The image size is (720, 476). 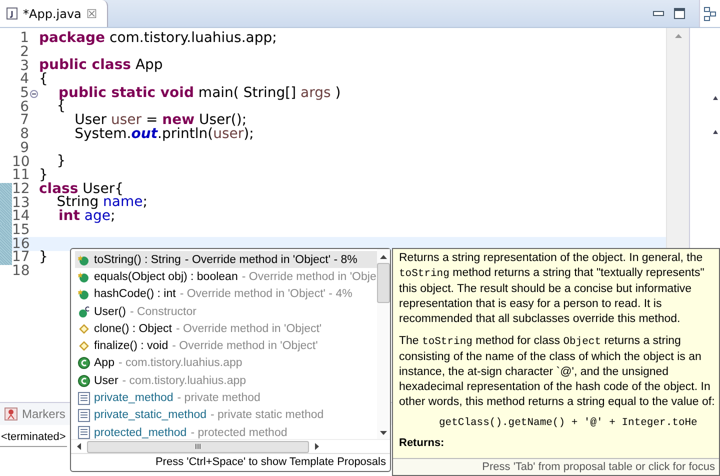 What do you see at coordinates (317, 446) in the screenshot?
I see `scroll-right-icon` at bounding box center [317, 446].